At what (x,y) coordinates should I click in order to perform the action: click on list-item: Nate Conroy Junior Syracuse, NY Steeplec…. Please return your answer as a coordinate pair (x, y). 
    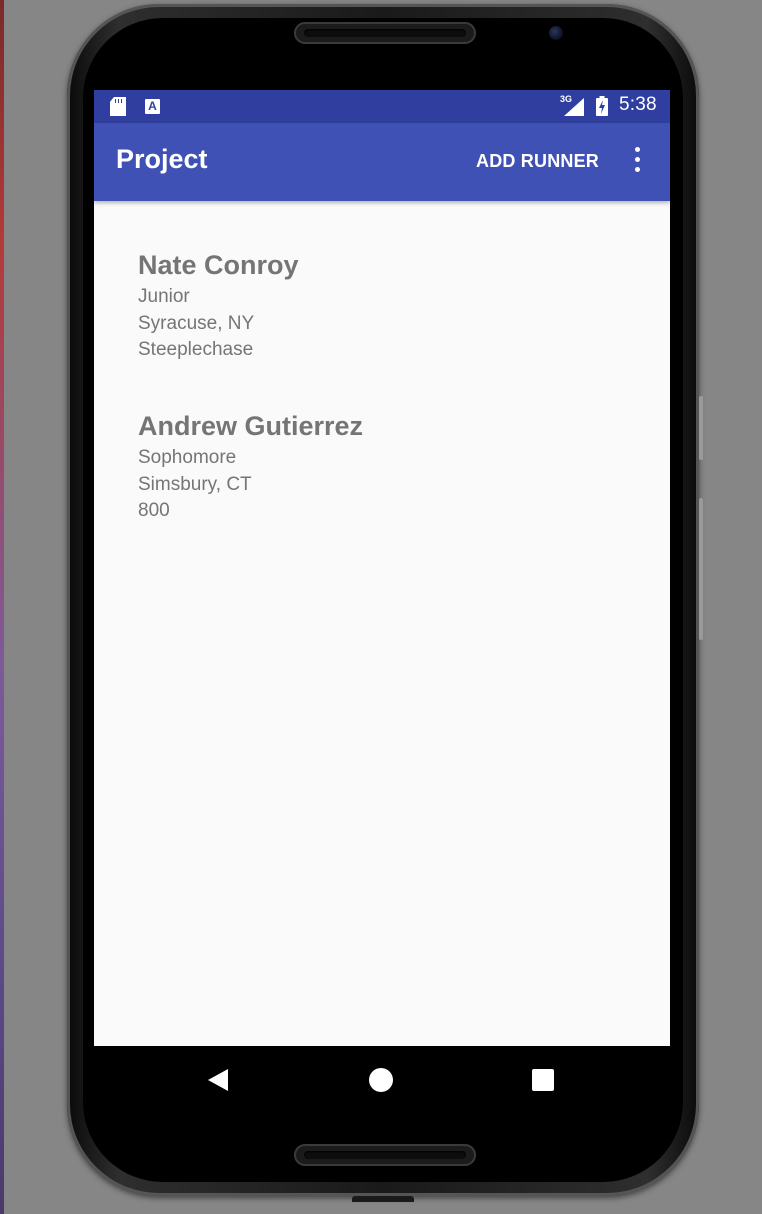
    Looking at the image, I should click on (218, 306).